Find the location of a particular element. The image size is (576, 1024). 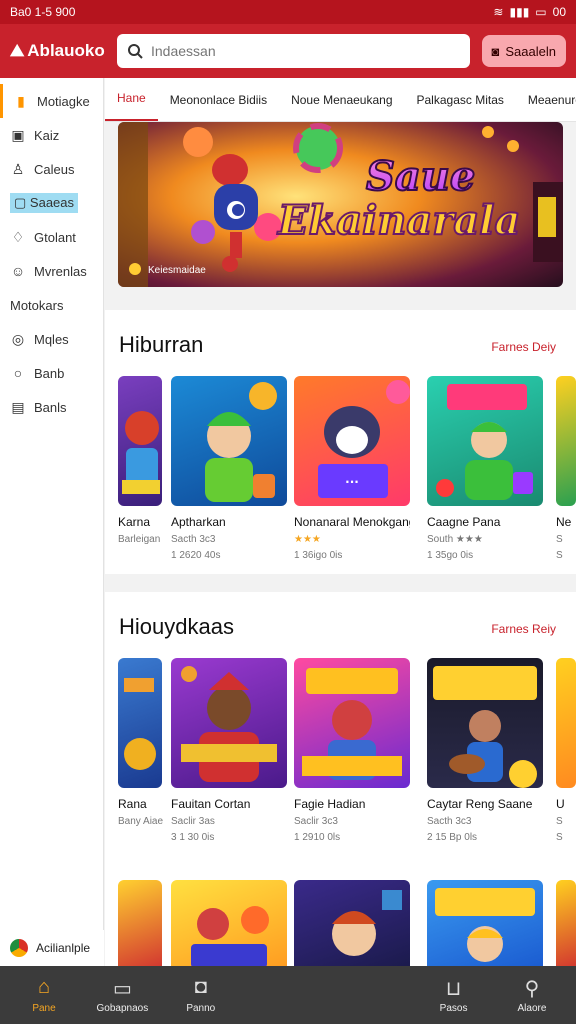

tab-2: Noue Menaeukang is located at coordinates (341, 99).